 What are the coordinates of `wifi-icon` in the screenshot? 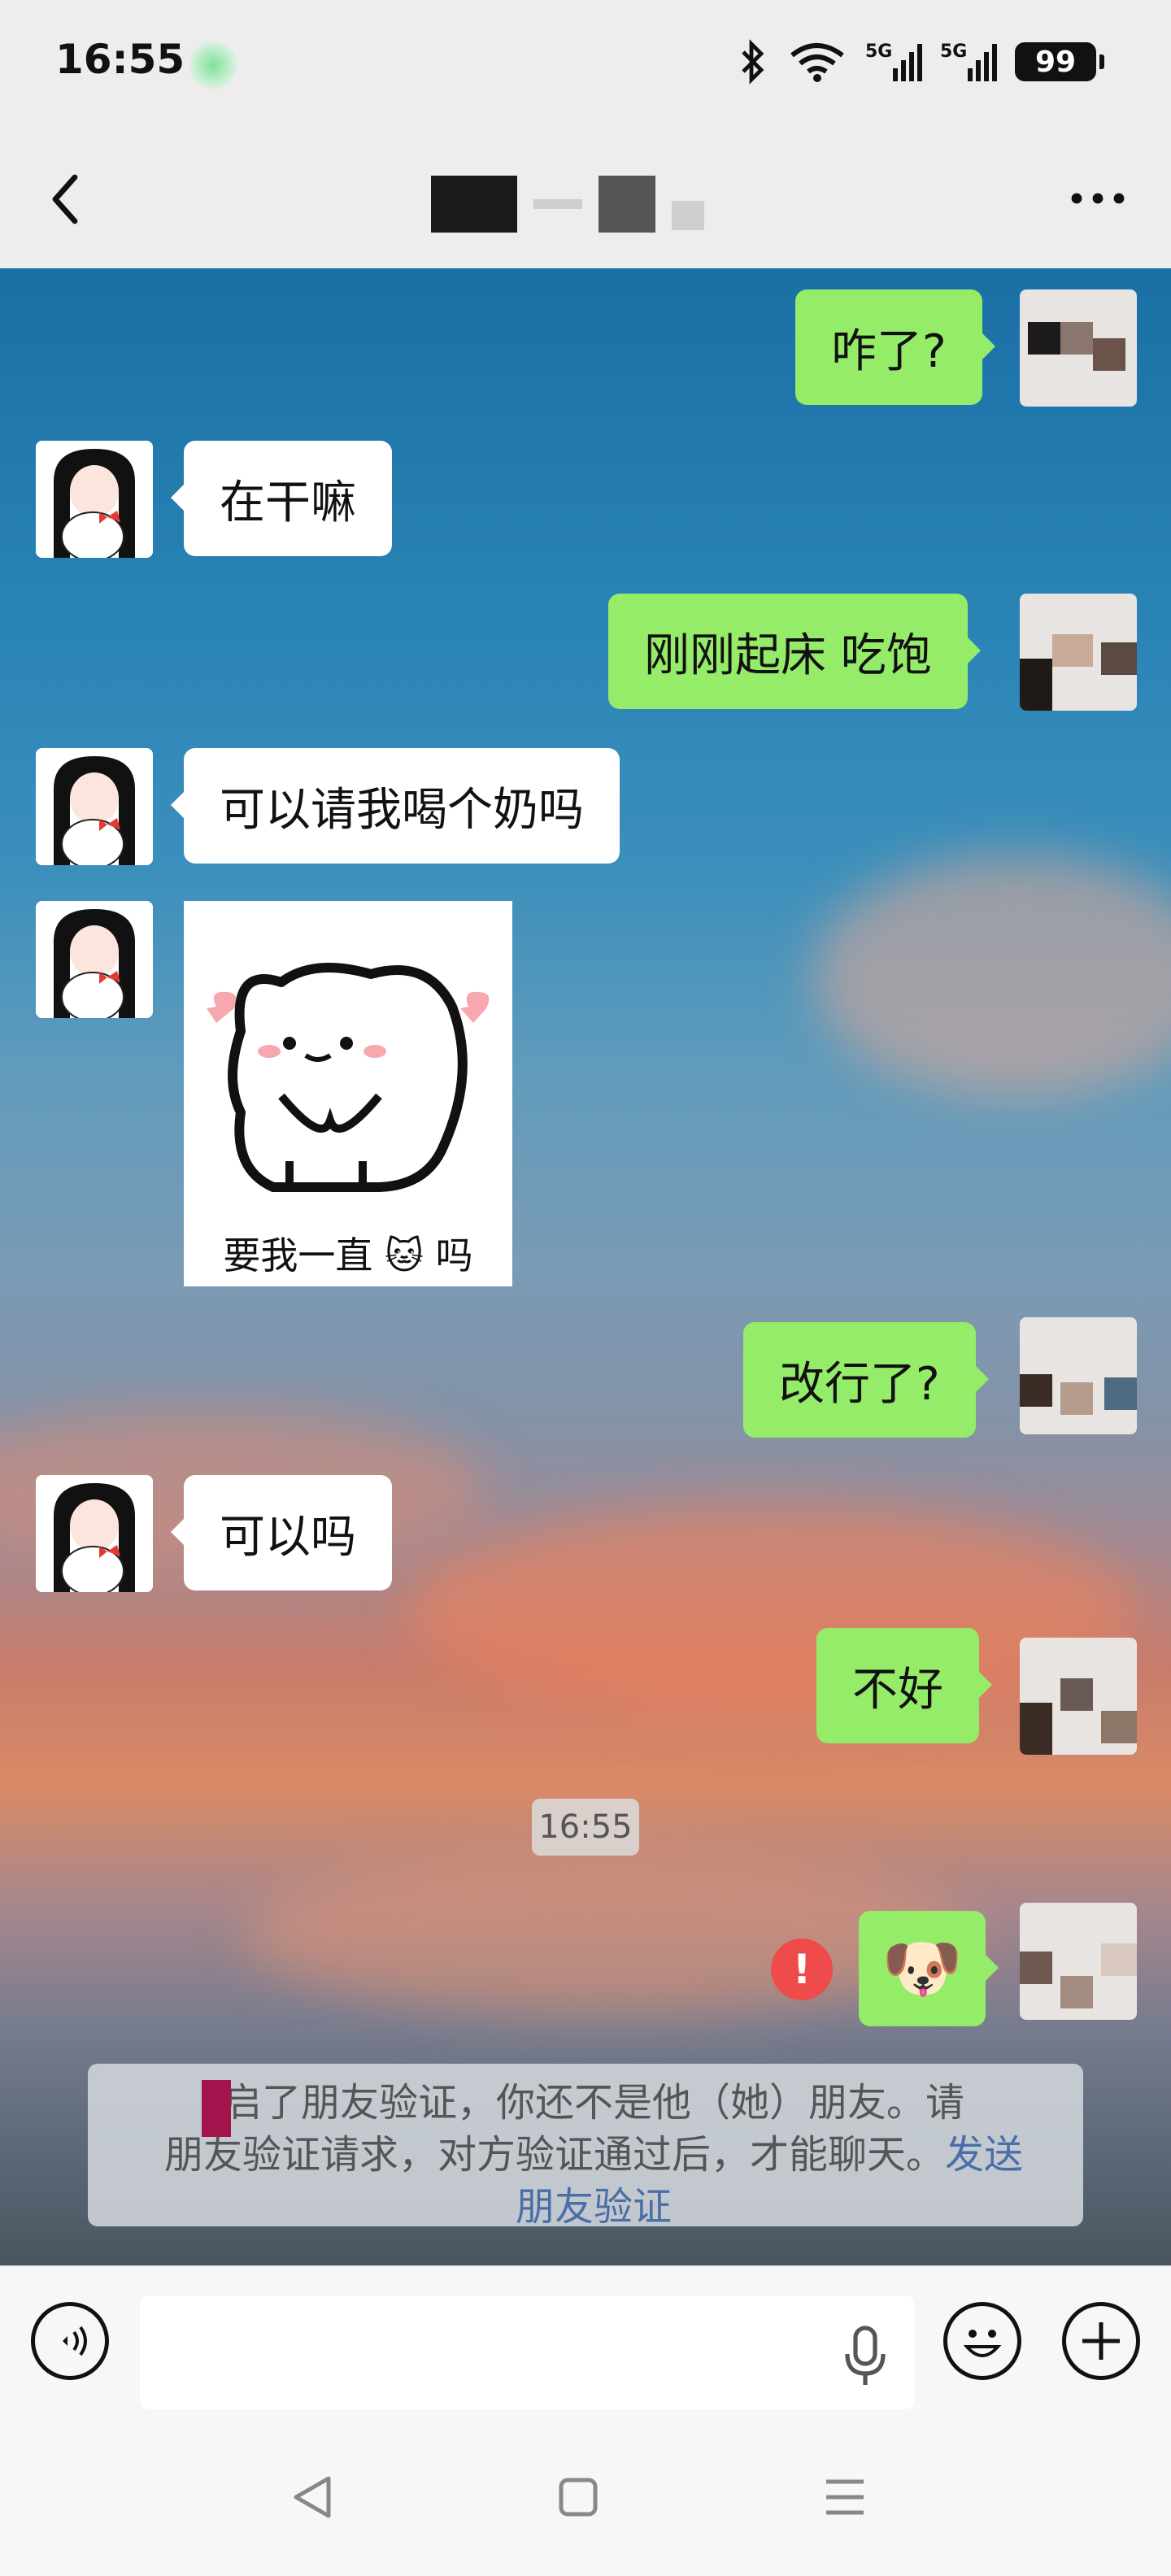 It's located at (817, 63).